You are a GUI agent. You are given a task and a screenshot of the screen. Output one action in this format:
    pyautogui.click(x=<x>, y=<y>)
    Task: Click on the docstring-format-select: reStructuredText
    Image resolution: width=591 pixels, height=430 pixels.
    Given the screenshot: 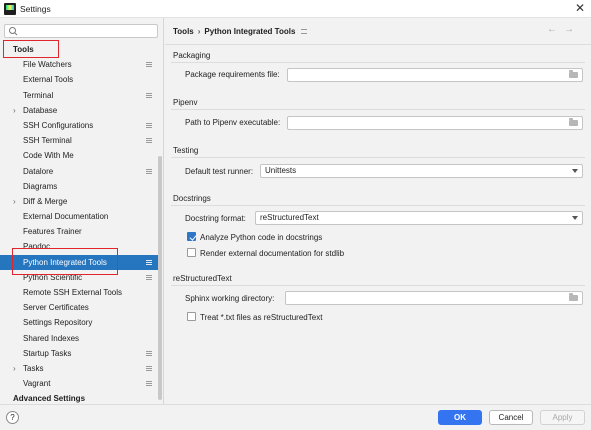 What is the action you would take?
    pyautogui.click(x=419, y=218)
    